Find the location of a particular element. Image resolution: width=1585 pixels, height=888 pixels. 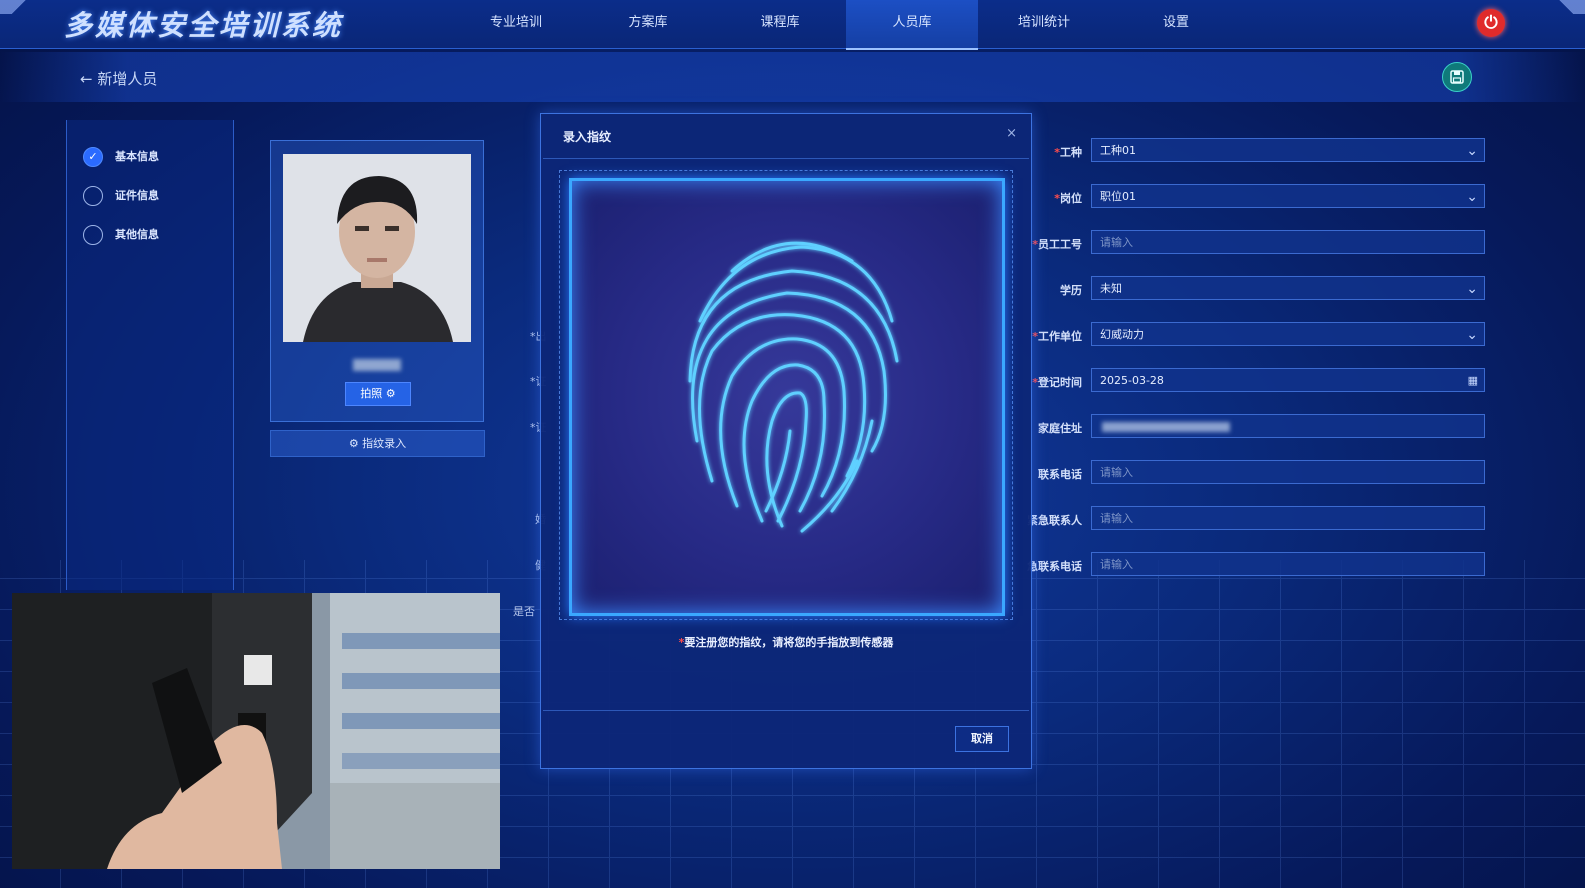

nav-item-plans: 方案库 is located at coordinates (648, 24).